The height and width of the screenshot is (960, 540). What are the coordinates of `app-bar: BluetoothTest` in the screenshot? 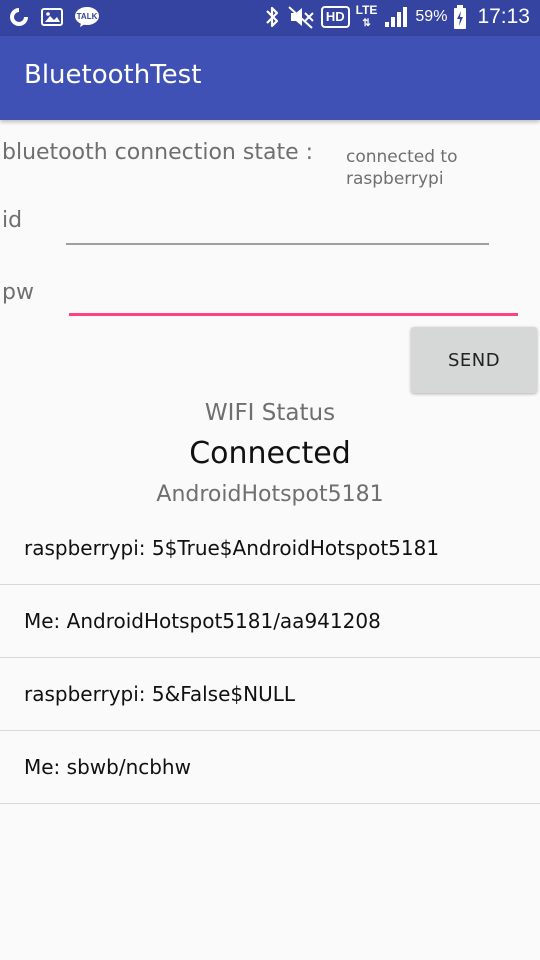 It's located at (270, 78).